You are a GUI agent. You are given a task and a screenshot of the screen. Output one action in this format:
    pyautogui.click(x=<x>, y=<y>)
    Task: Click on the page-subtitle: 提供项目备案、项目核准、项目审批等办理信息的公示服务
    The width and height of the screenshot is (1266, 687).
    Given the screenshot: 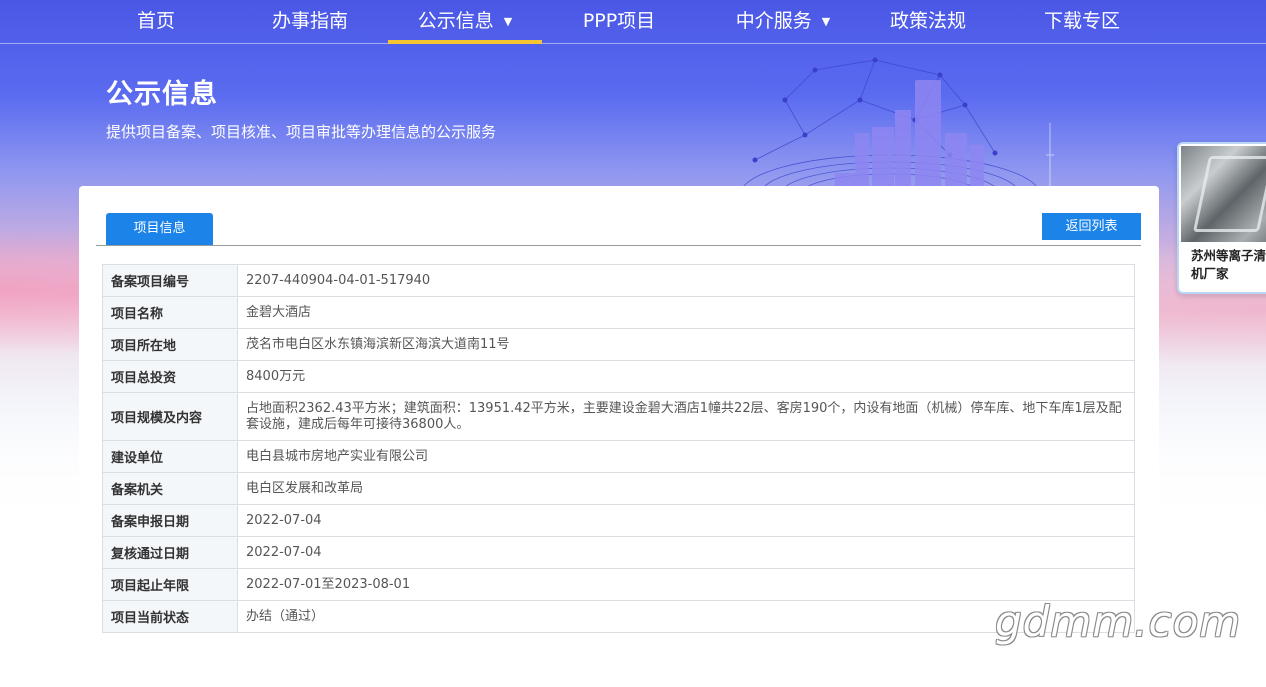 What is the action you would take?
    pyautogui.click(x=301, y=132)
    